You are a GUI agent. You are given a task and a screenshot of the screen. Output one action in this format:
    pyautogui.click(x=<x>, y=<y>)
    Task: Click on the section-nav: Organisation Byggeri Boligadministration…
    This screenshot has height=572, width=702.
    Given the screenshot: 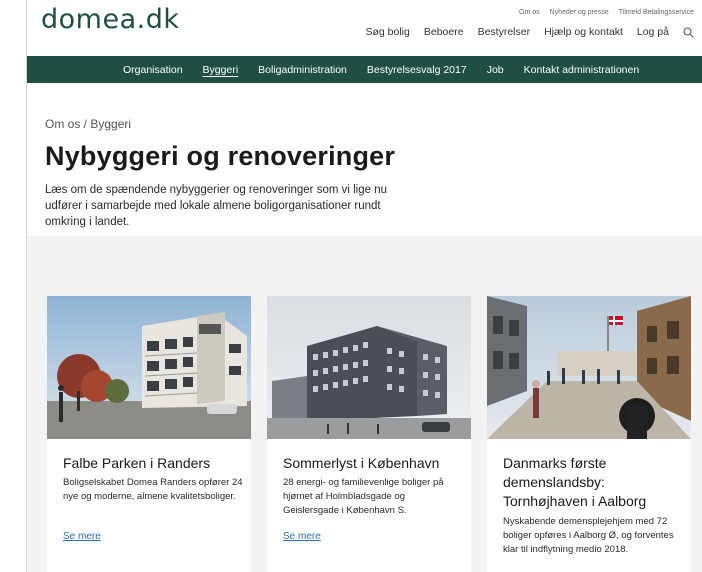 What is the action you would take?
    pyautogui.click(x=364, y=69)
    